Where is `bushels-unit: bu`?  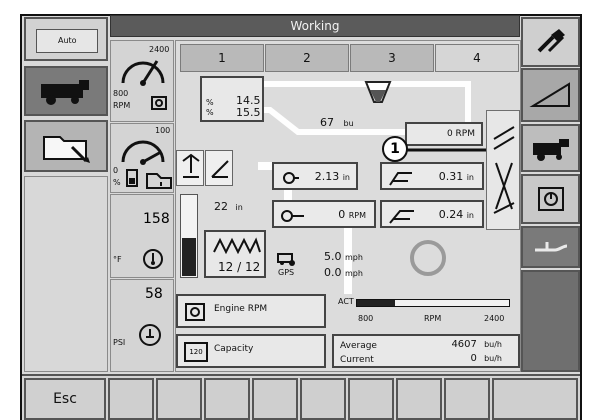
bushels-unit: bu is located at coordinates (348, 123).